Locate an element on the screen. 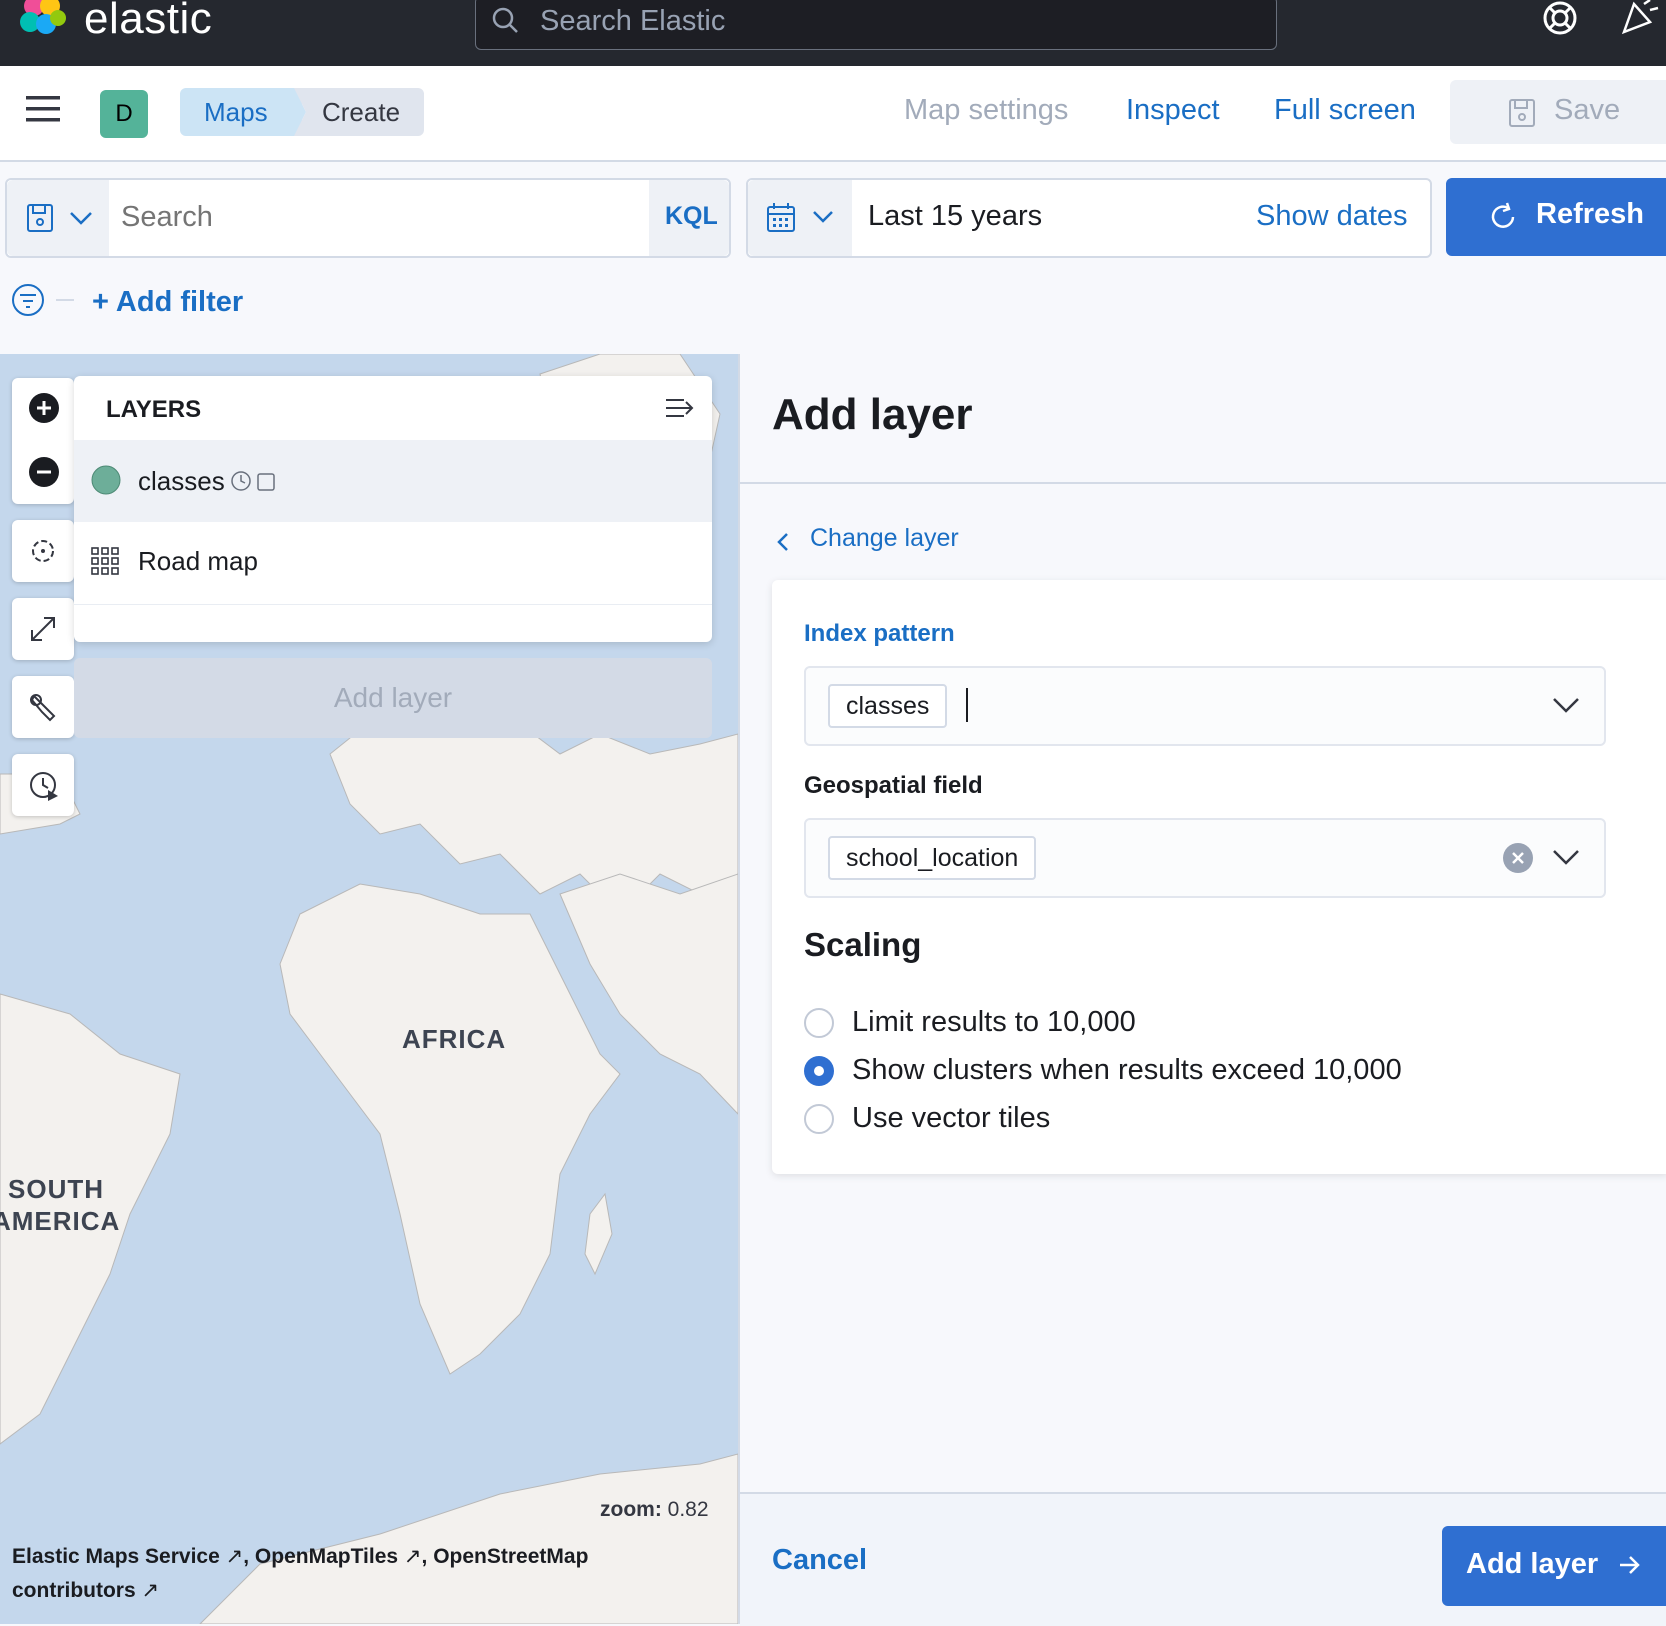 Image resolution: width=1666 pixels, height=1626 pixels. space-initial: D is located at coordinates (124, 113).